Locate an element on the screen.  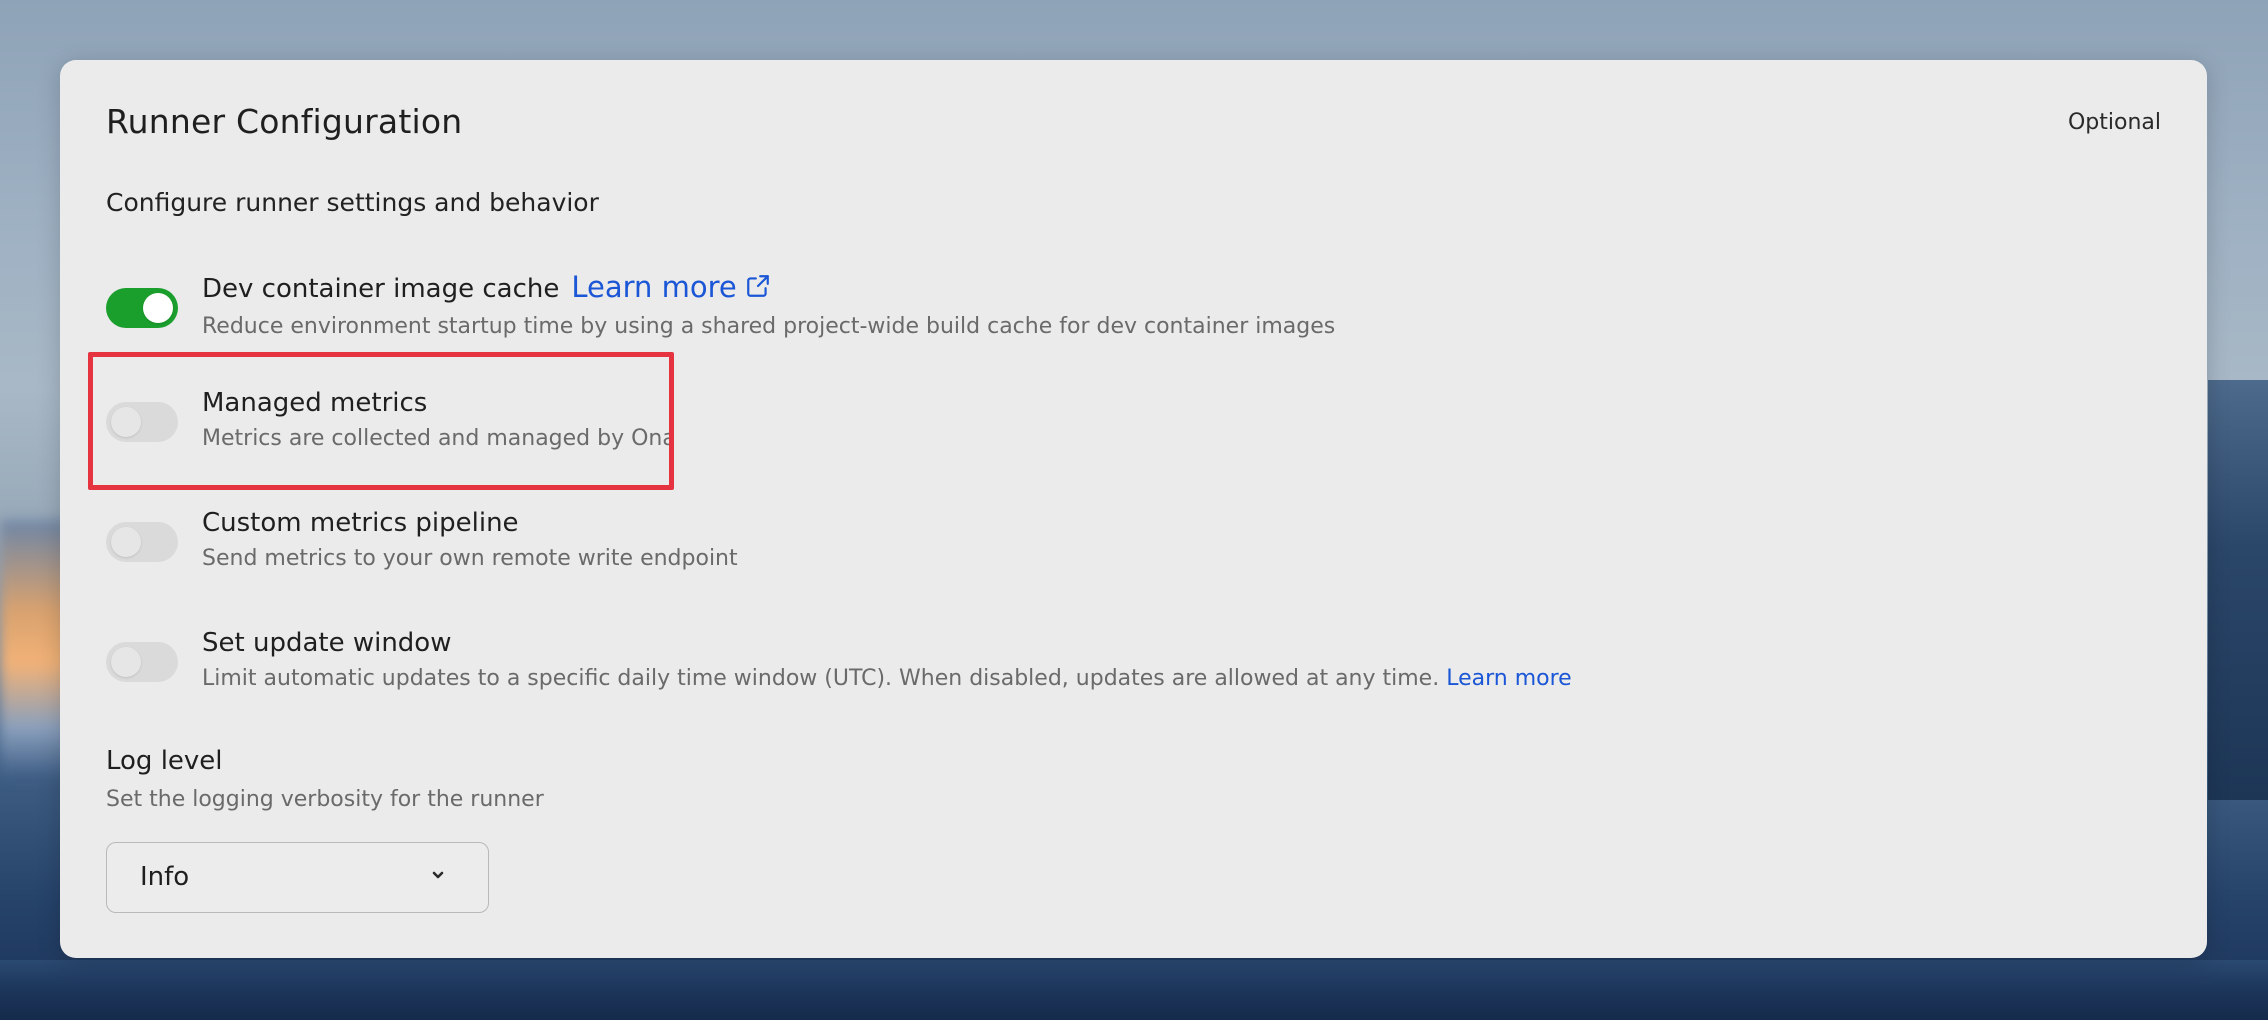
dev-container-cache-toggle is located at coordinates (142, 308).